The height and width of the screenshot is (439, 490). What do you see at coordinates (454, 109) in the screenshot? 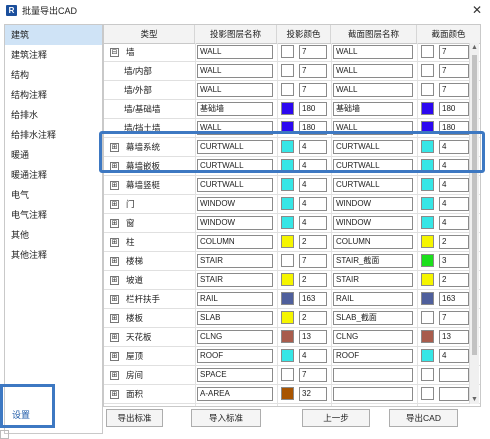
I see `cut-color-index-input: 180` at bounding box center [454, 109].